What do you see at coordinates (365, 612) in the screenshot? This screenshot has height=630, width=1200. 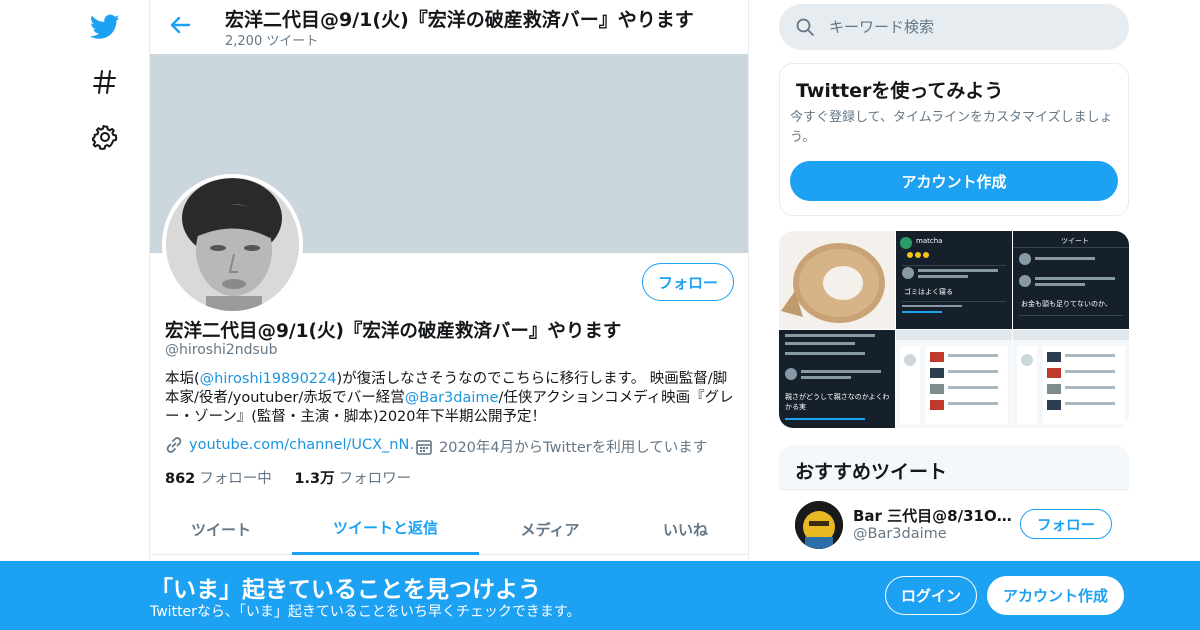 I see `prompt-subtitle: Twitterなら、「いま」起きていることをいち早くチェックできます。` at bounding box center [365, 612].